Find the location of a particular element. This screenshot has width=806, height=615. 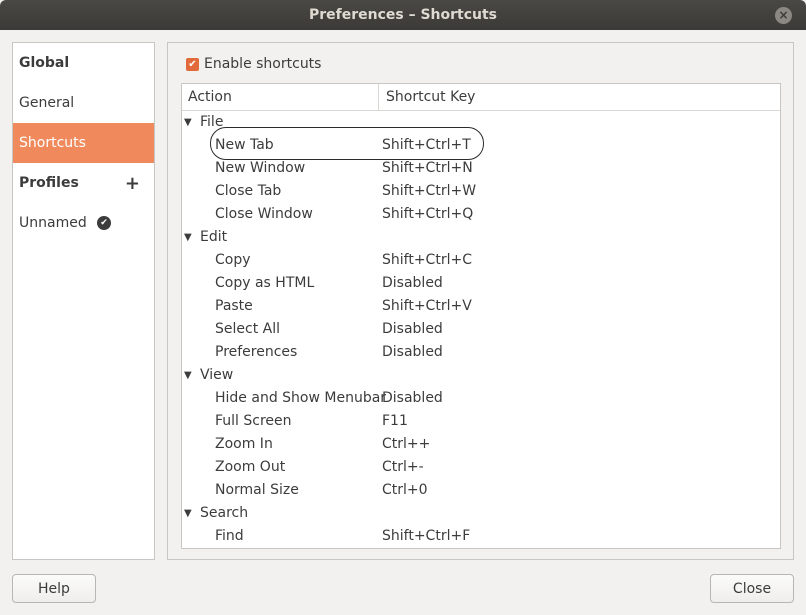

shortcut-action: Select All is located at coordinates (247, 329).